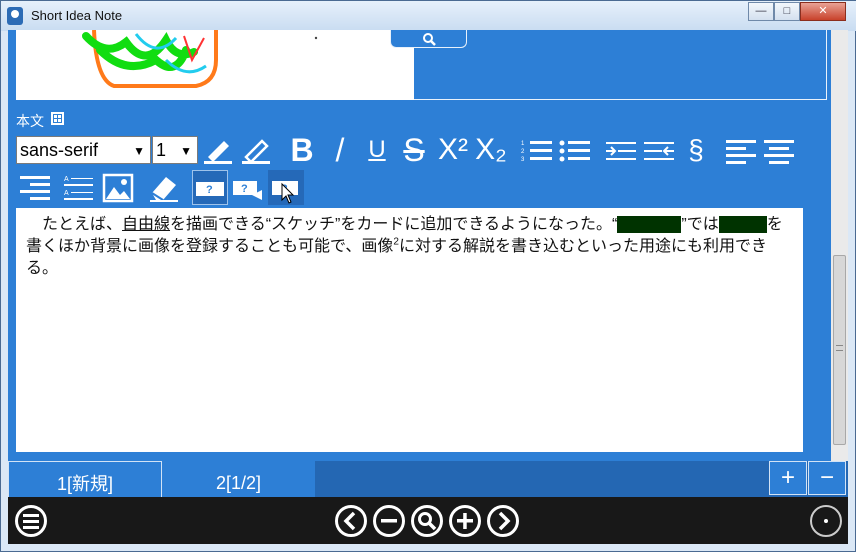 This screenshot has width=856, height=552. I want to click on question-left-button: ?, so click(247, 188).